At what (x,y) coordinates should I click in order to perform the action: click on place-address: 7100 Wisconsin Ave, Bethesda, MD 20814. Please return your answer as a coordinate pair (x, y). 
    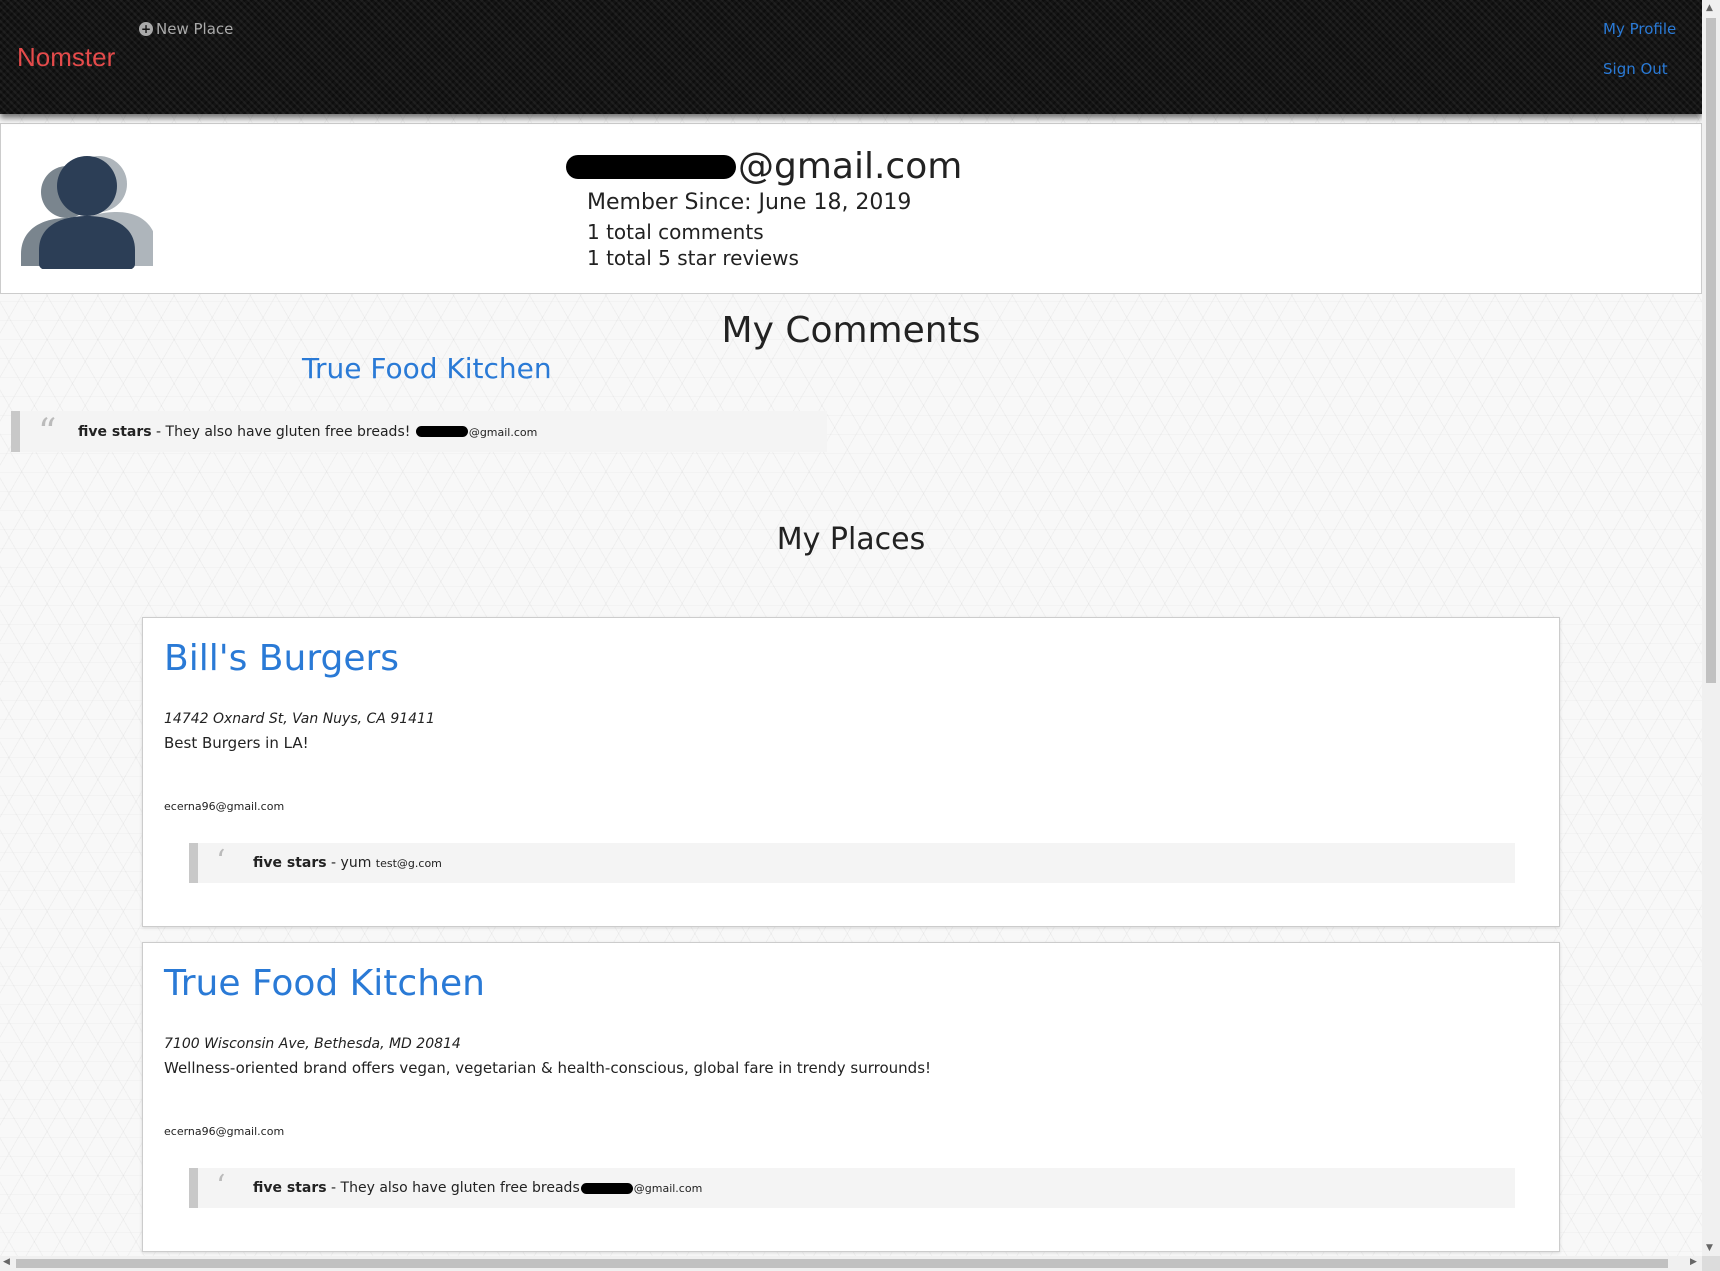
    Looking at the image, I should click on (312, 1044).